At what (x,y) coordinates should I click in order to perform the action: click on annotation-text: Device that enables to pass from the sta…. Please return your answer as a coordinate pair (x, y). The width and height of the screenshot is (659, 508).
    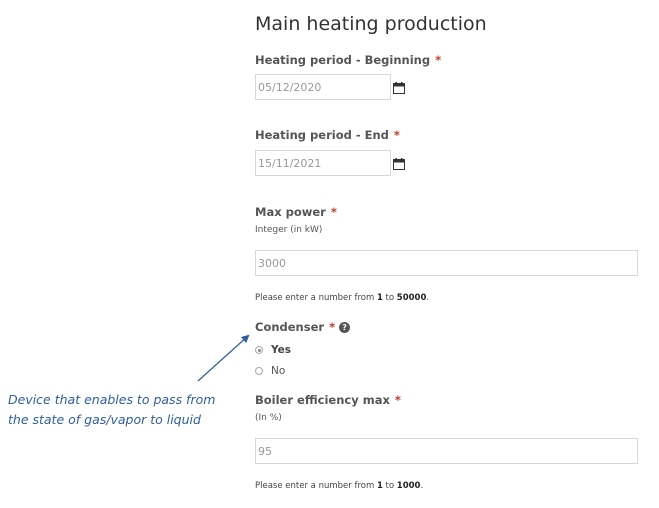
    Looking at the image, I should click on (111, 410).